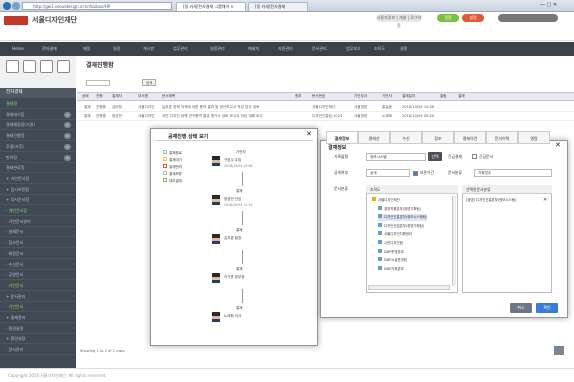 This screenshot has width=574, height=382. I want to click on gnb-report: 업무보고, so click(353, 49).